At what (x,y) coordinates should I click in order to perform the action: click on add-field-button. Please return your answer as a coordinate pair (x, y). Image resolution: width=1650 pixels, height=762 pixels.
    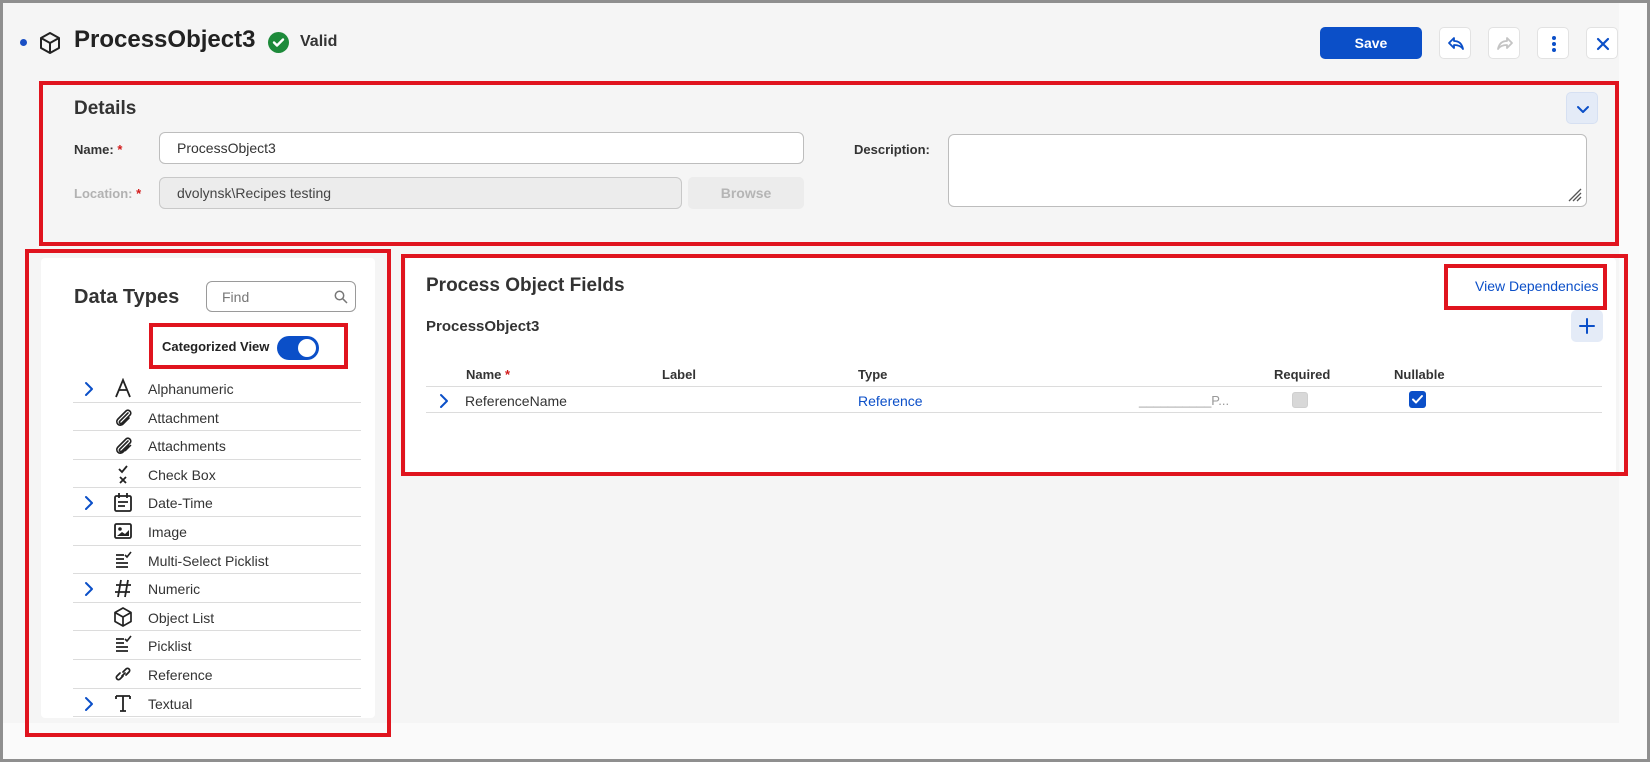
    Looking at the image, I should click on (1587, 326).